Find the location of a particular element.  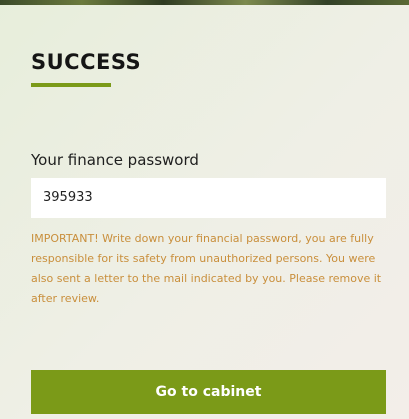

title-underline is located at coordinates (71, 85).